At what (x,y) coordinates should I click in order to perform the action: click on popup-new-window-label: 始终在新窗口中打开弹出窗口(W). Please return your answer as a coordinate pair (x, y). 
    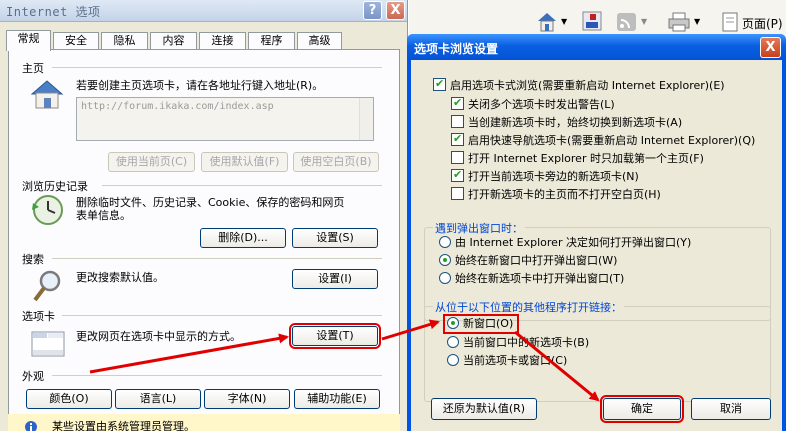
    Looking at the image, I should click on (536, 260).